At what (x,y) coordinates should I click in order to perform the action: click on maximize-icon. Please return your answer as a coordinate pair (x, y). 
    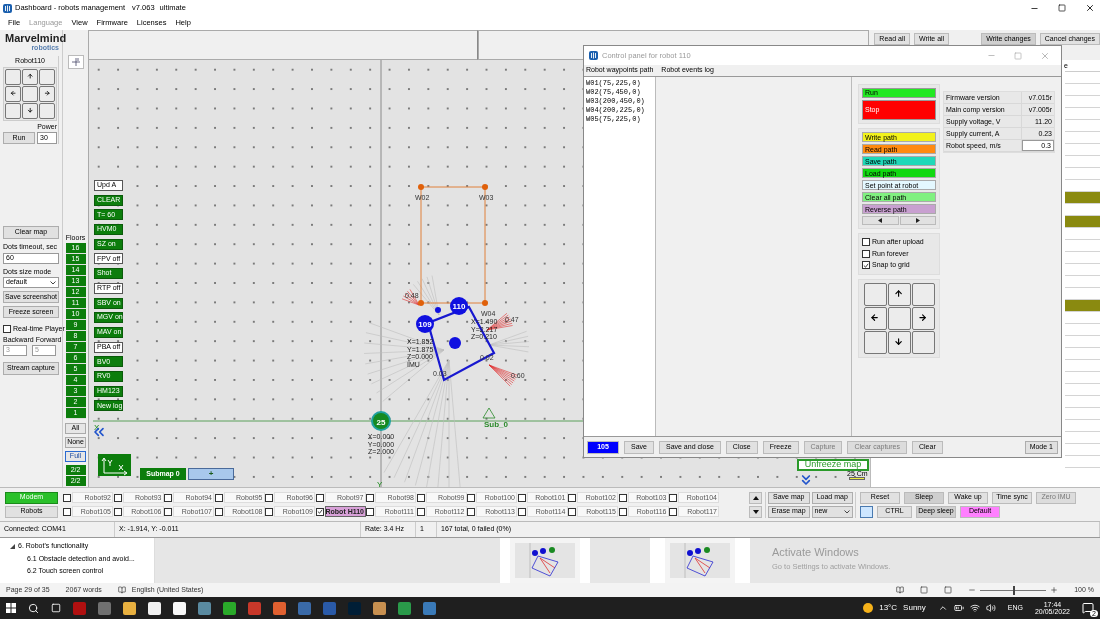
    Looking at the image, I should click on (1062, 8).